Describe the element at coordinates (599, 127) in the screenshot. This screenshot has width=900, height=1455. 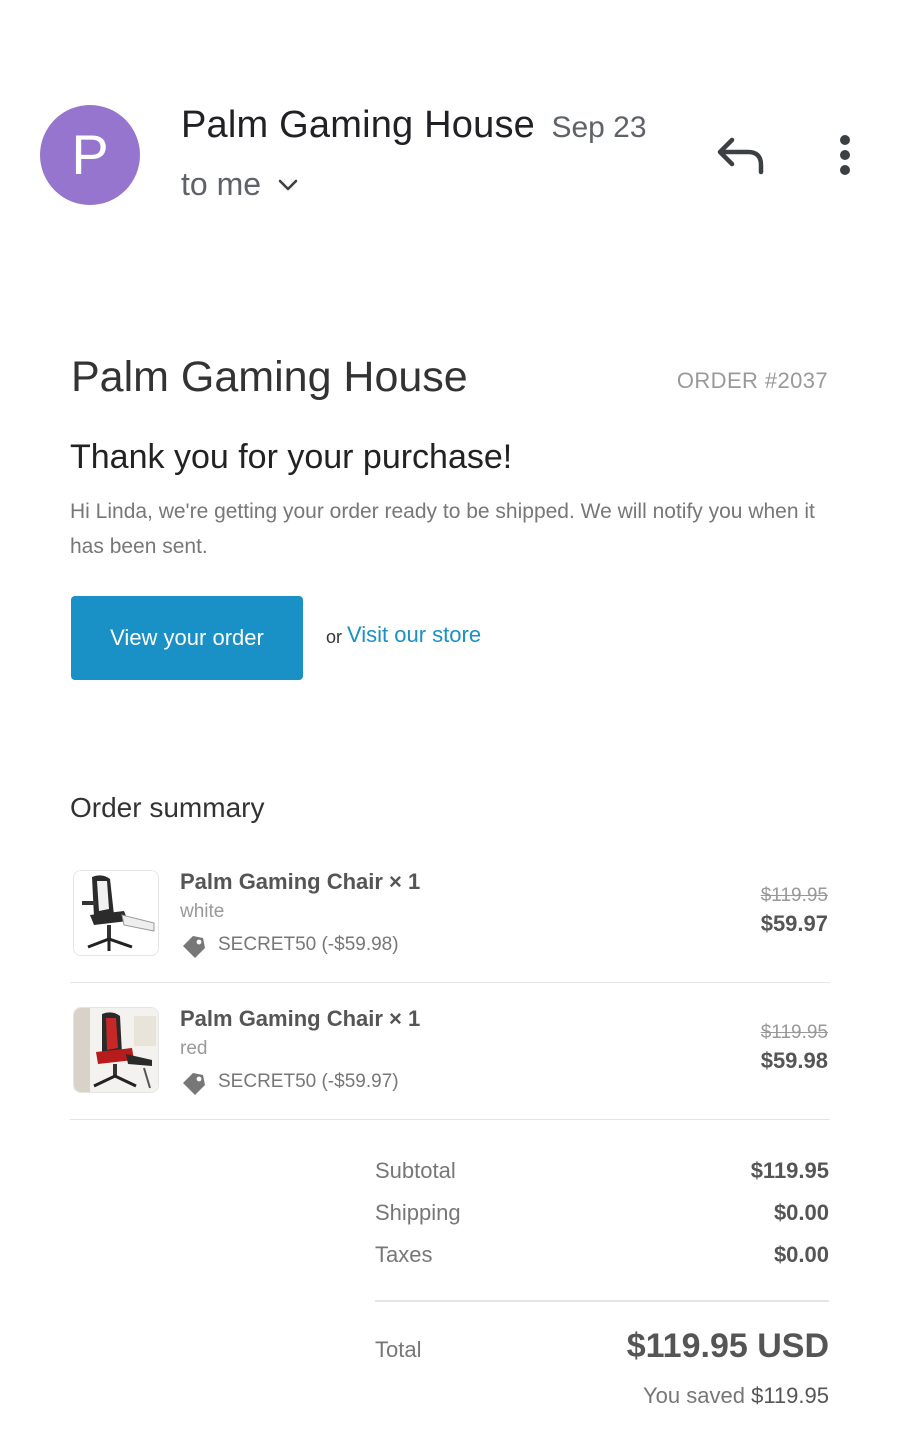
I see `email-date: Sep 23` at that location.